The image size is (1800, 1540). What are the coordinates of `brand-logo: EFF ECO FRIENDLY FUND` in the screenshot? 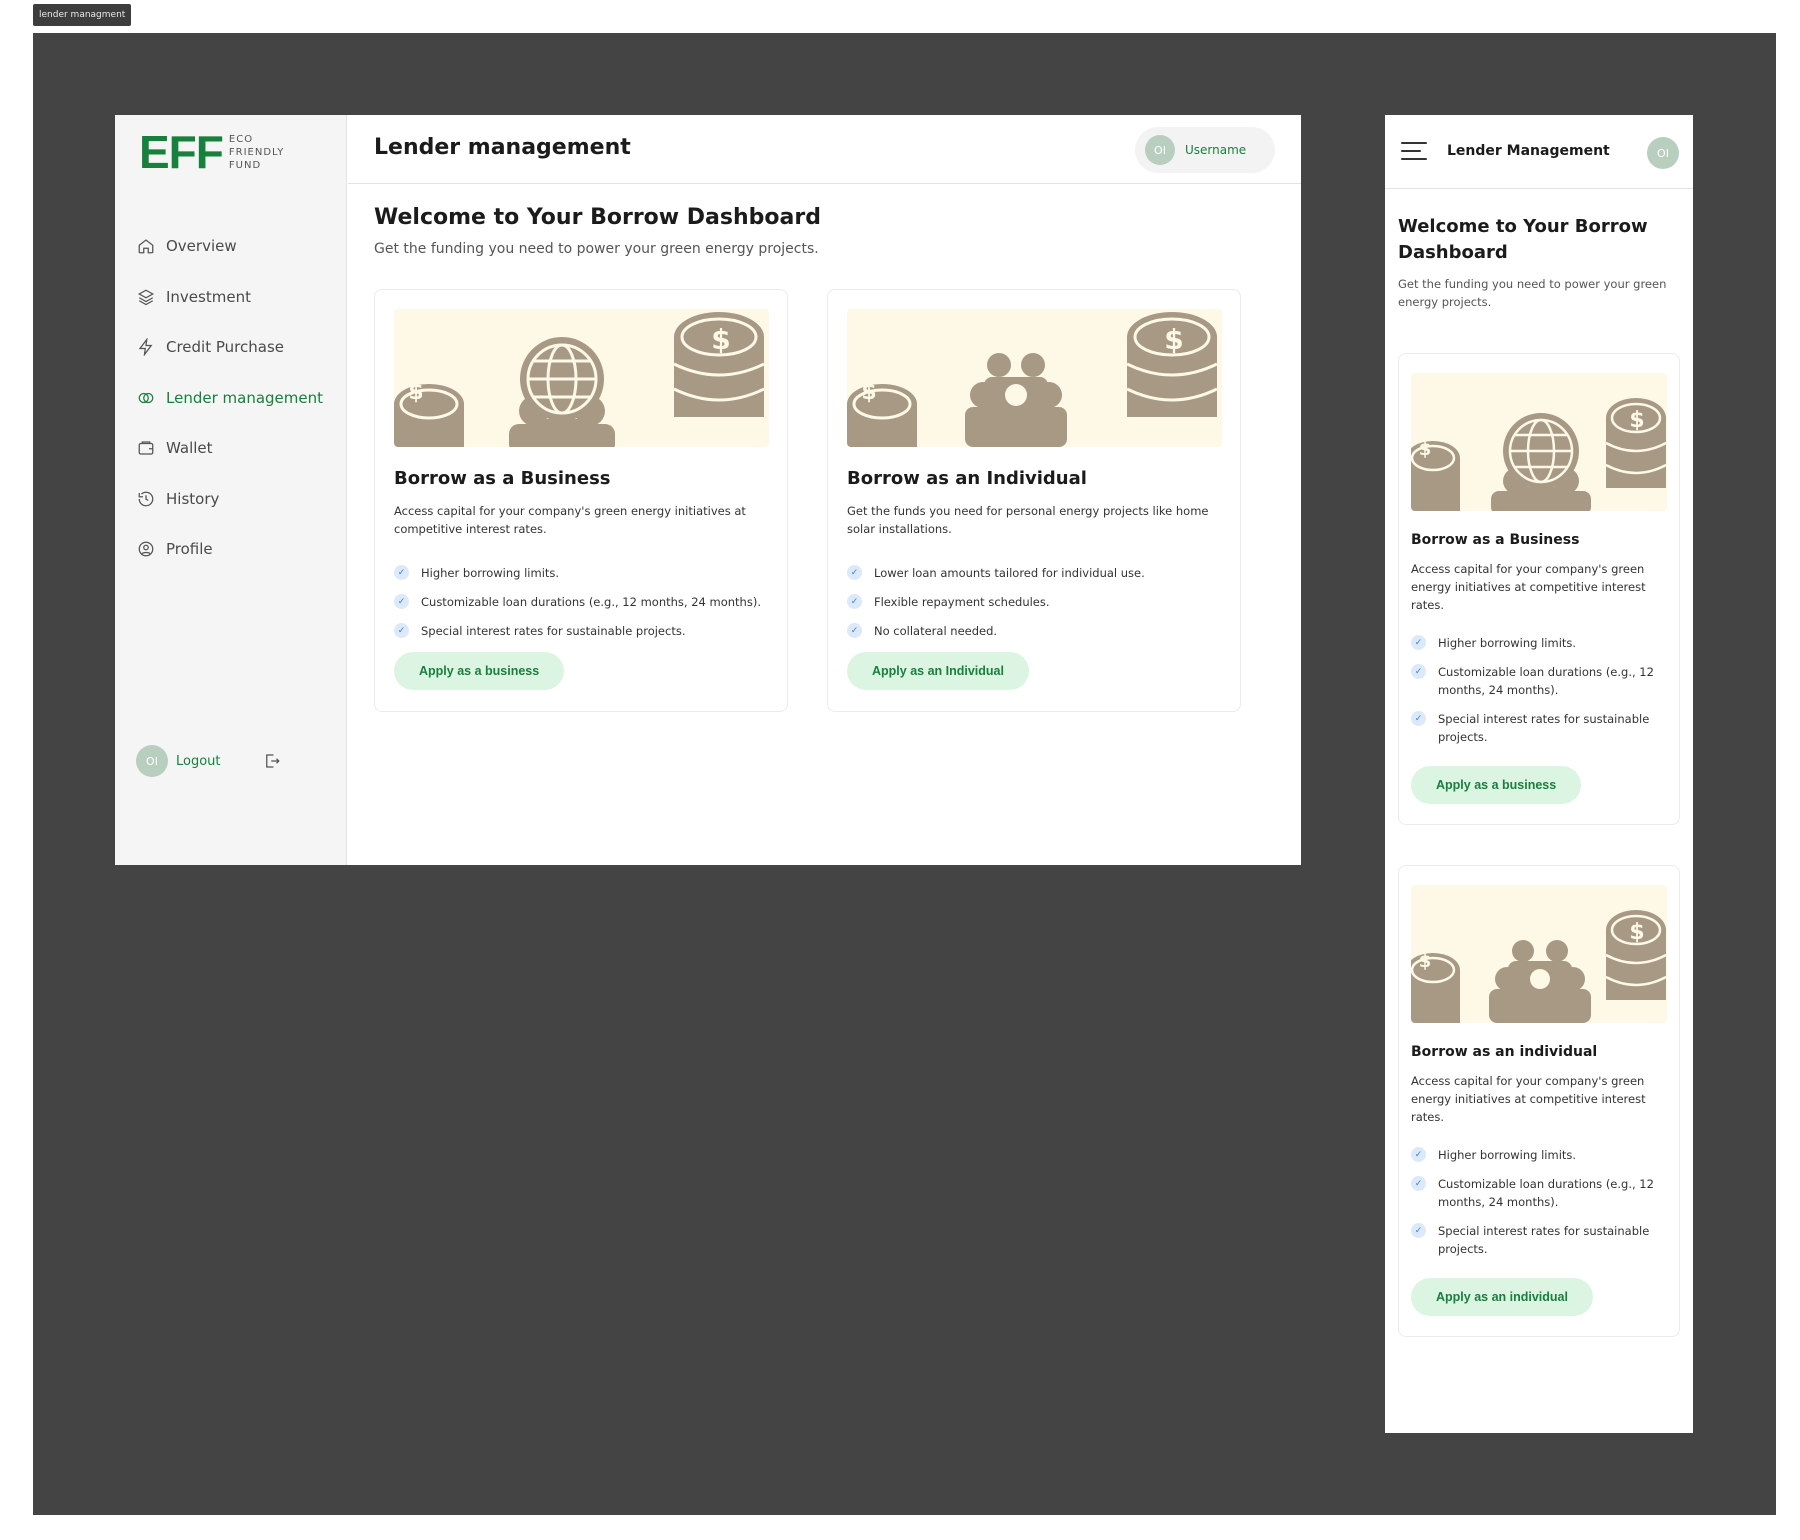 It's located at (211, 152).